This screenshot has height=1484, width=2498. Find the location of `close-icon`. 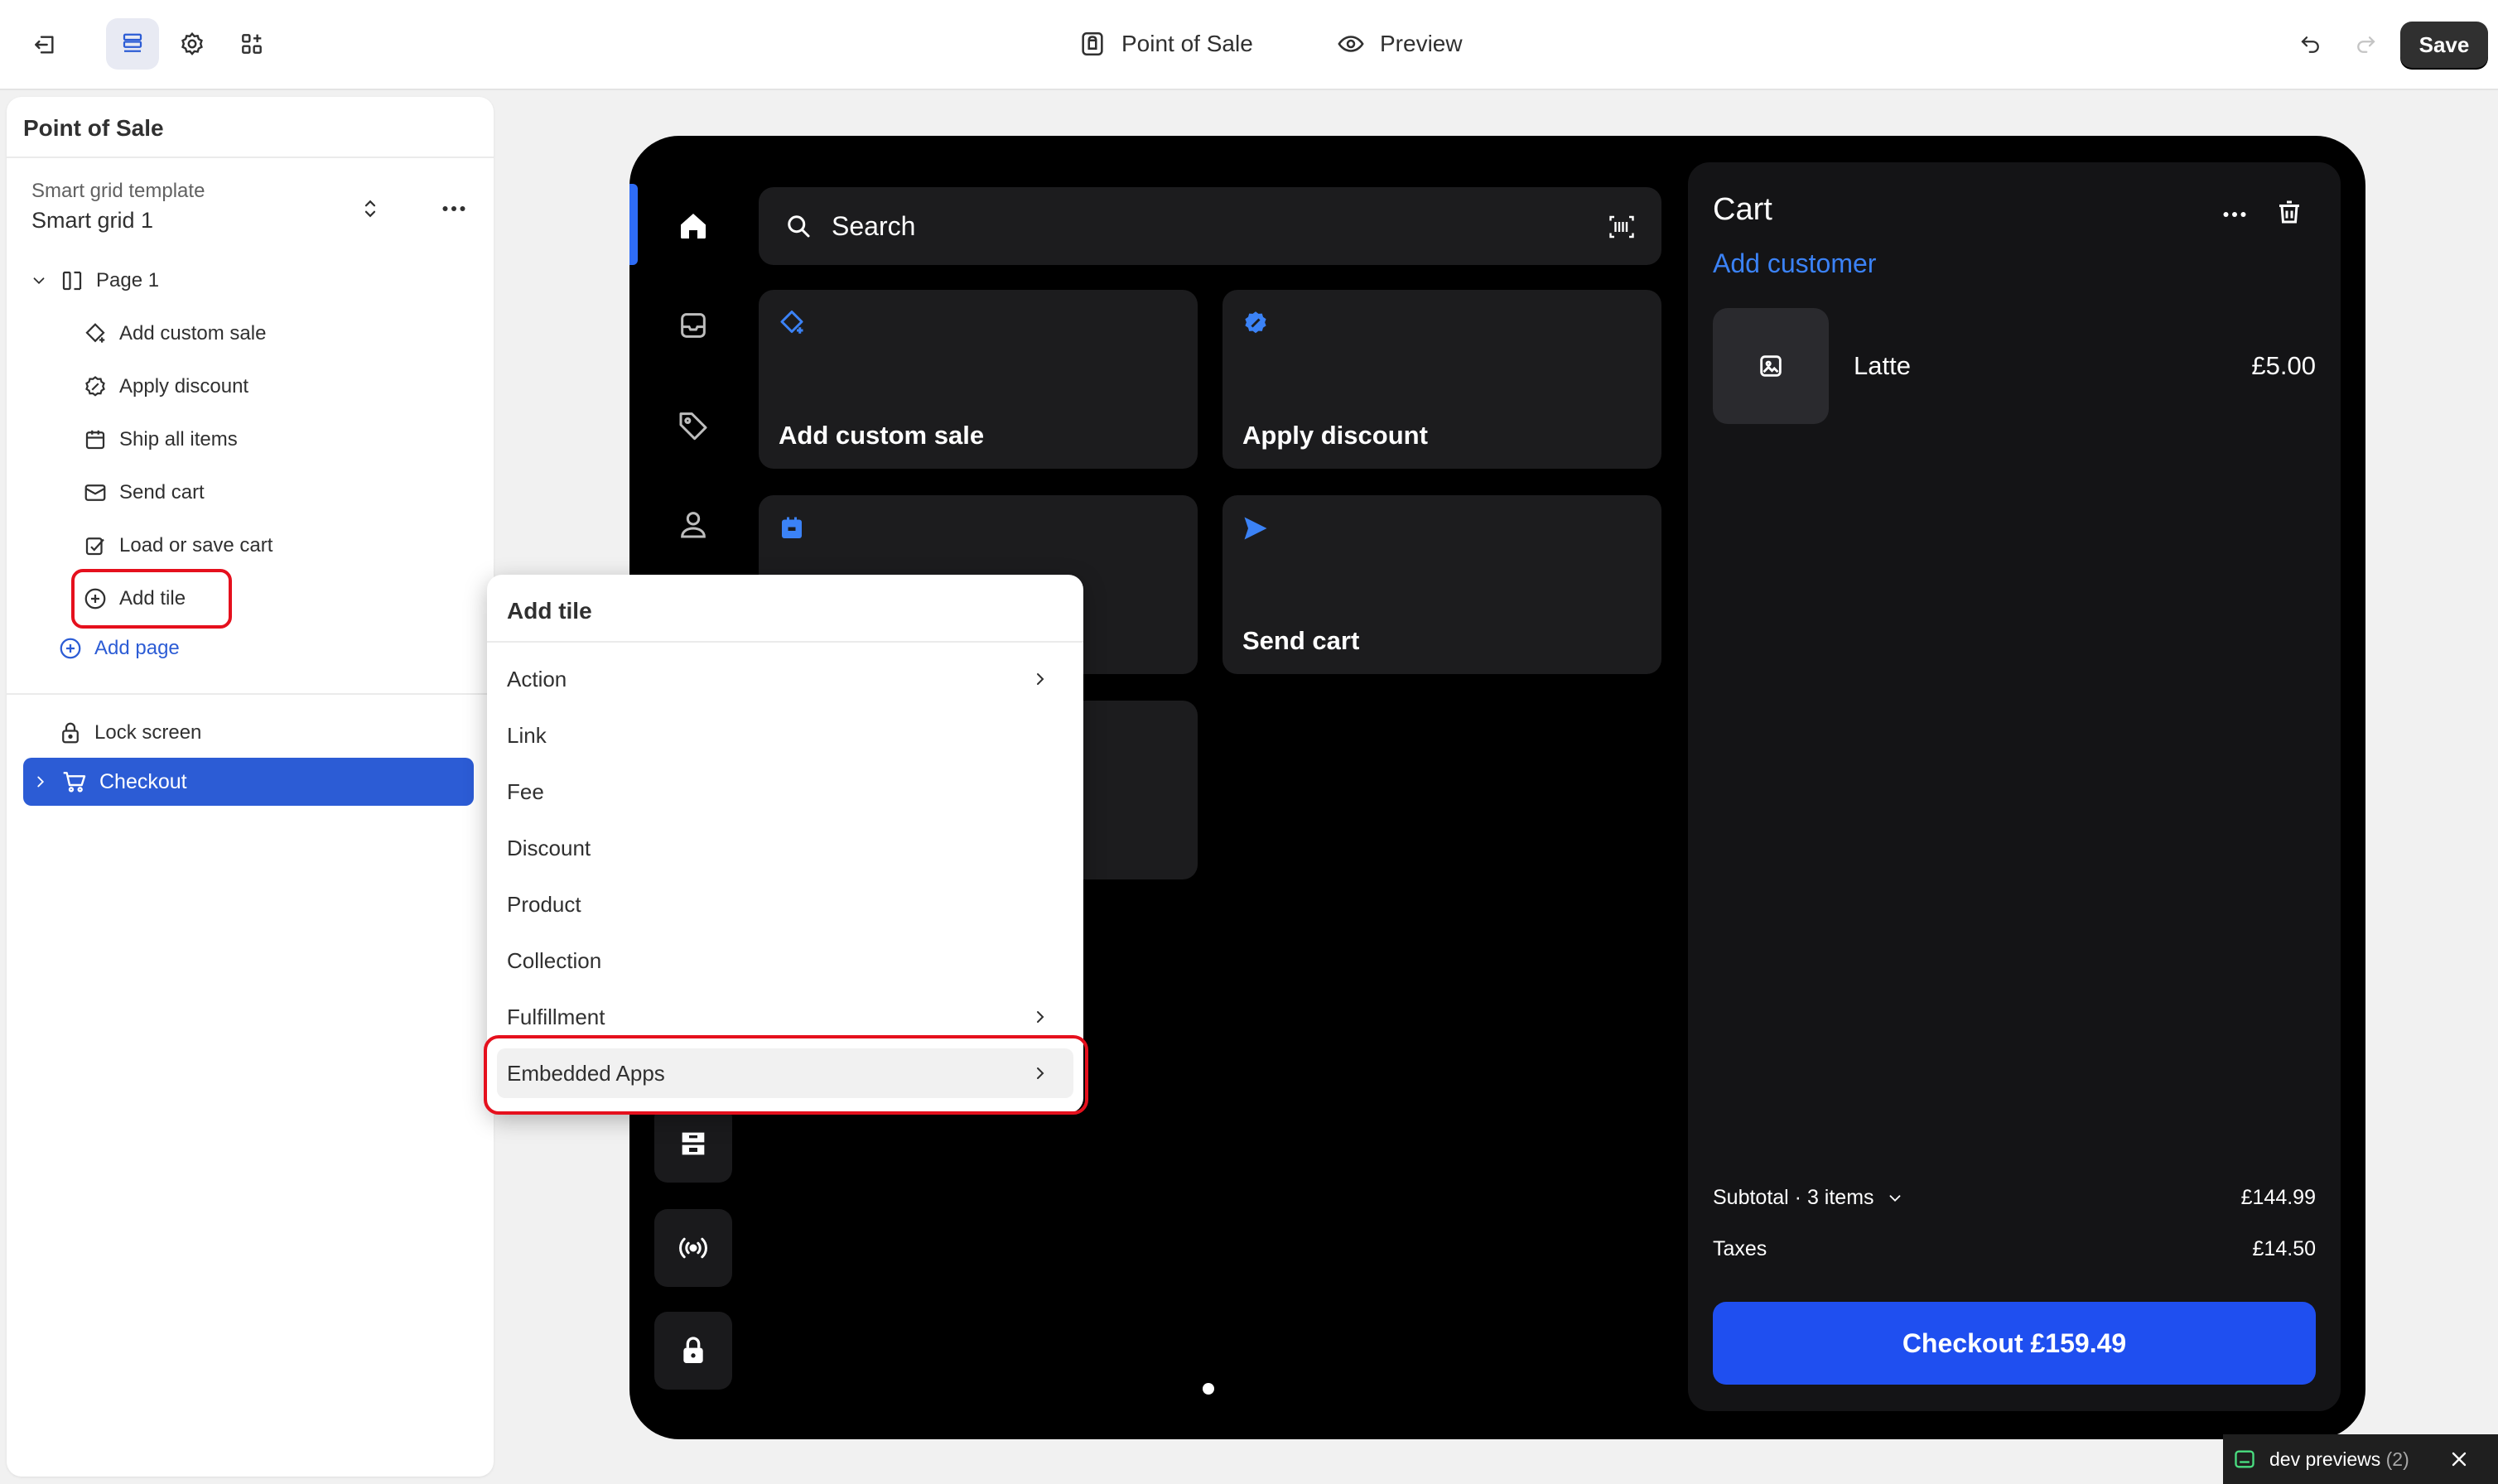

close-icon is located at coordinates (2459, 1459).